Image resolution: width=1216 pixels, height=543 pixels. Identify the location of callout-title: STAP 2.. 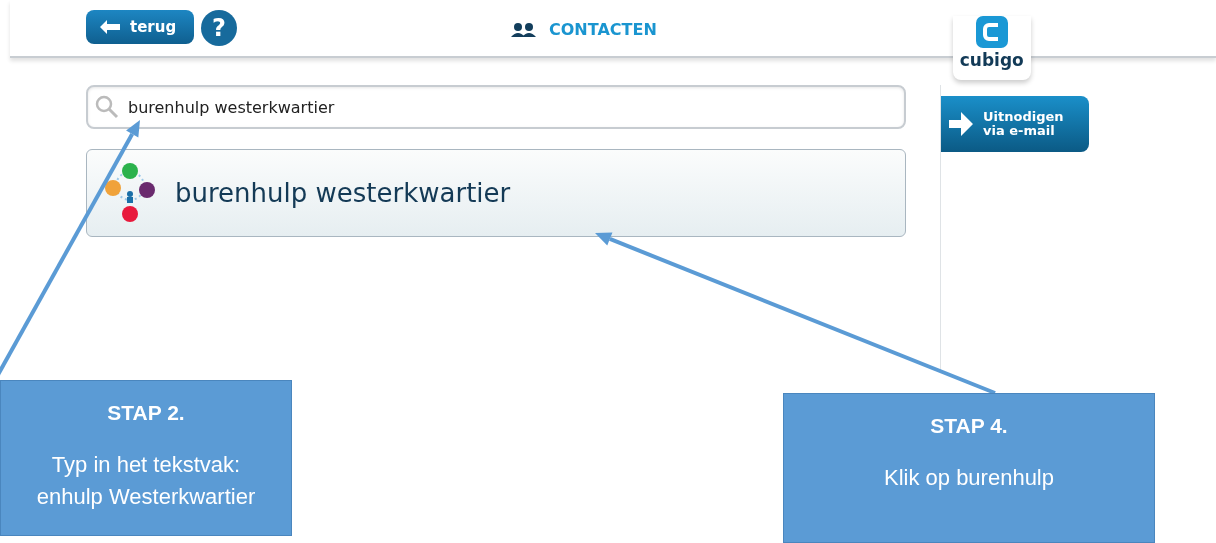
(146, 413).